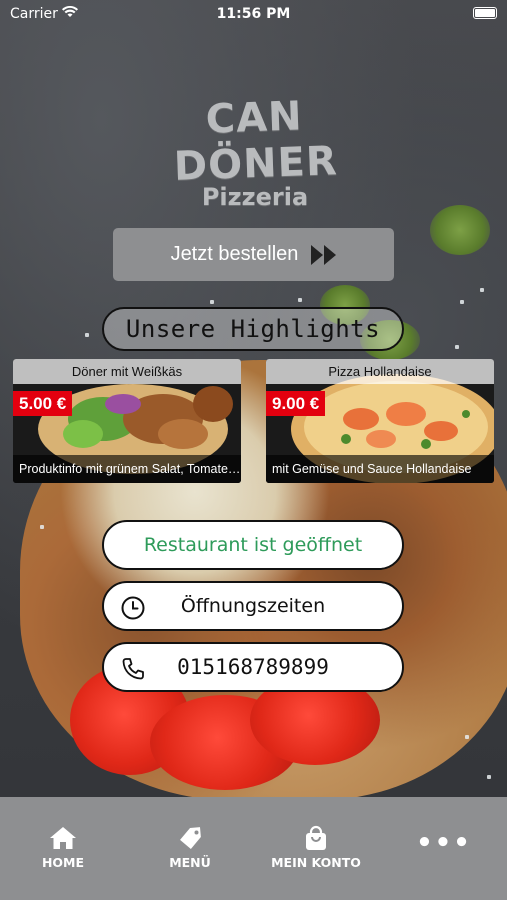 The width and height of the screenshot is (507, 900). I want to click on price-badge: 5.00 €, so click(43, 403).